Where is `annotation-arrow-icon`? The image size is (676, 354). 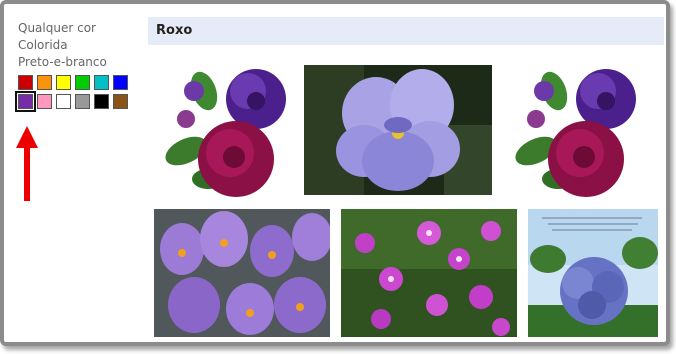
annotation-arrow-icon is located at coordinates (27, 163).